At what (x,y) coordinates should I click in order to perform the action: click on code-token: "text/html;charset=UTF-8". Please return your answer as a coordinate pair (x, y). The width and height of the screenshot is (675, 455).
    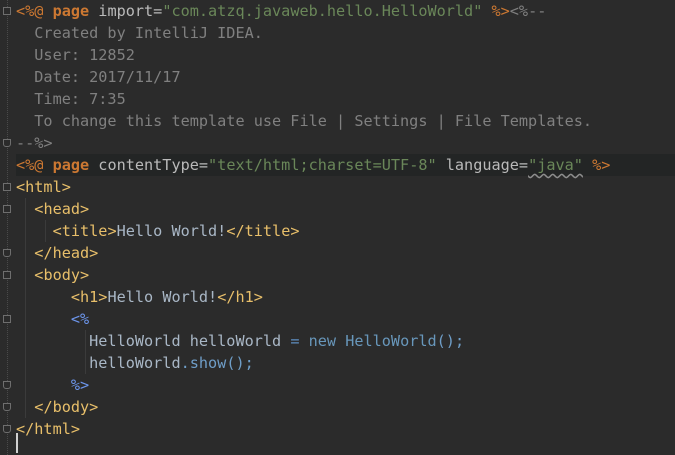
    Looking at the image, I should click on (322, 165).